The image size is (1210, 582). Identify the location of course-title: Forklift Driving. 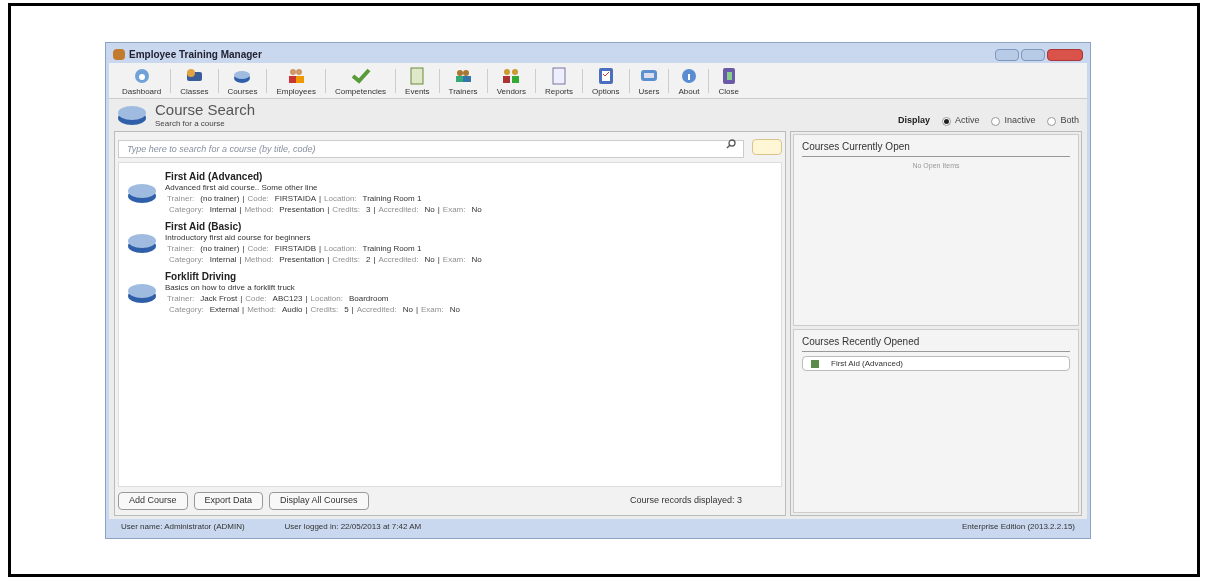
(312, 276).